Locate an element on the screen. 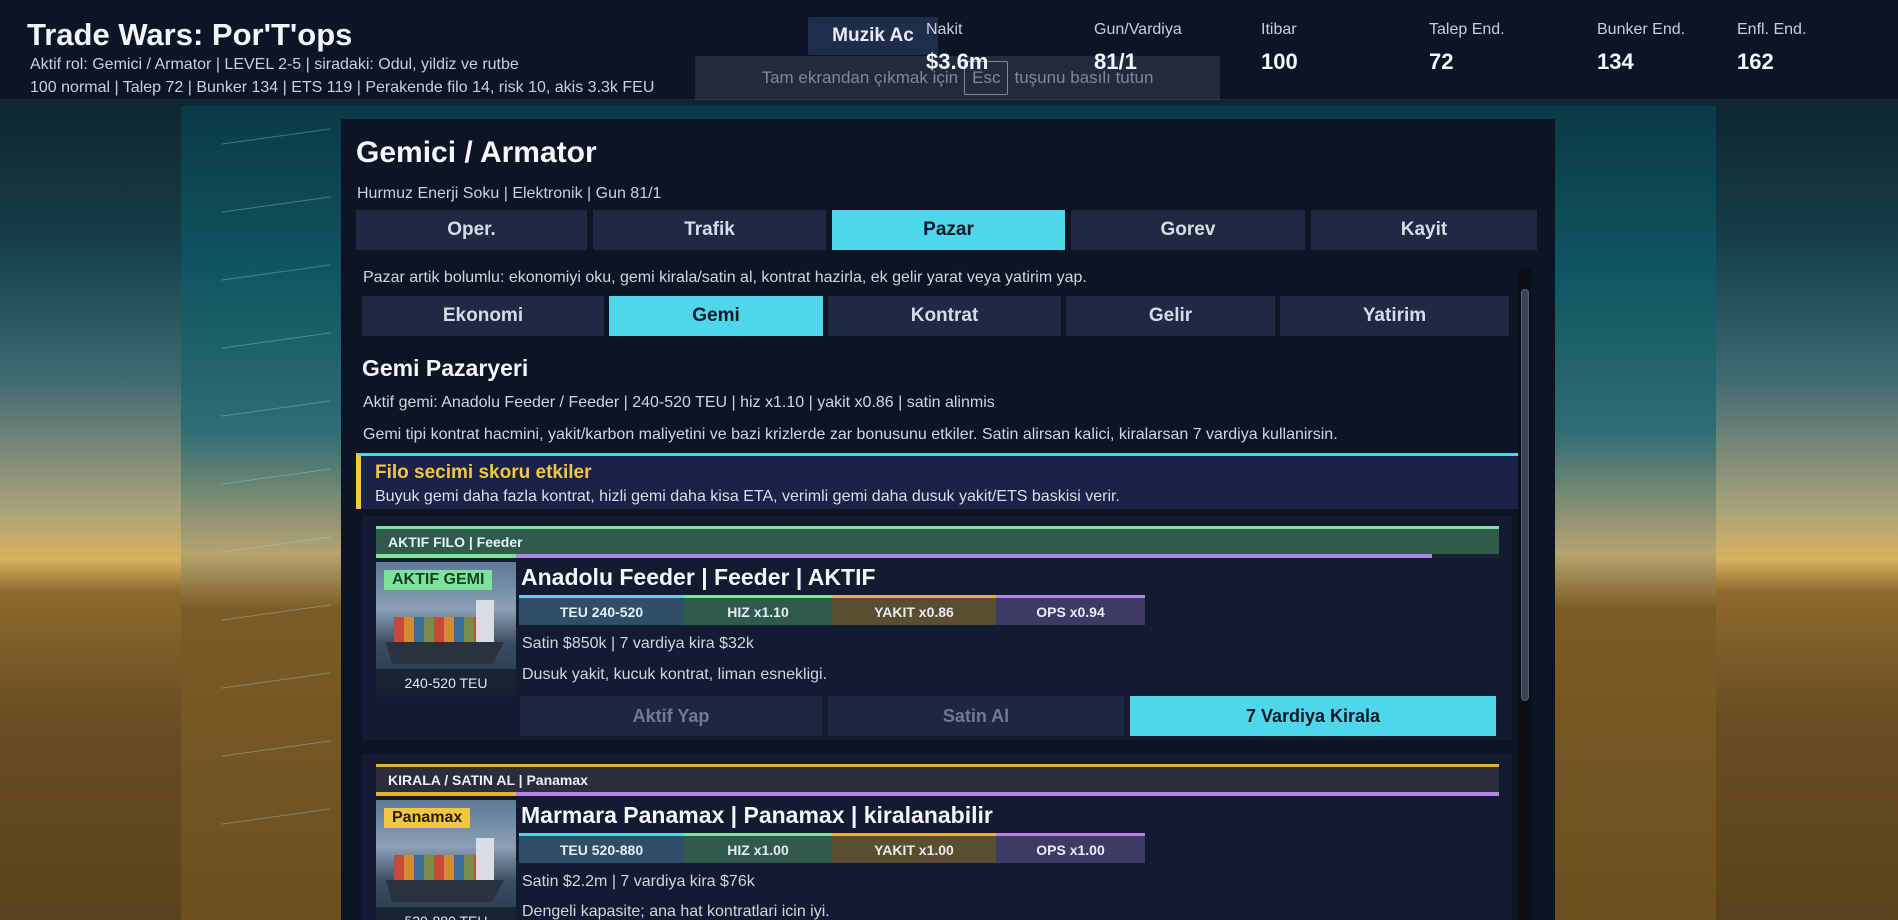 This screenshot has height=920, width=1898. buy-button: Satin Al is located at coordinates (976, 716).